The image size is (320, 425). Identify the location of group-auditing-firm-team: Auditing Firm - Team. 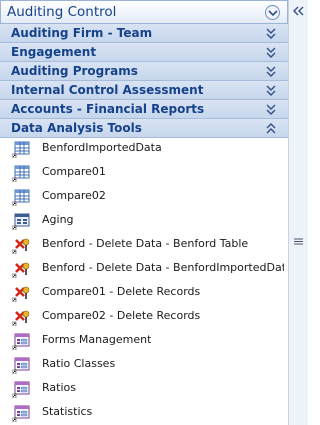
(144, 33).